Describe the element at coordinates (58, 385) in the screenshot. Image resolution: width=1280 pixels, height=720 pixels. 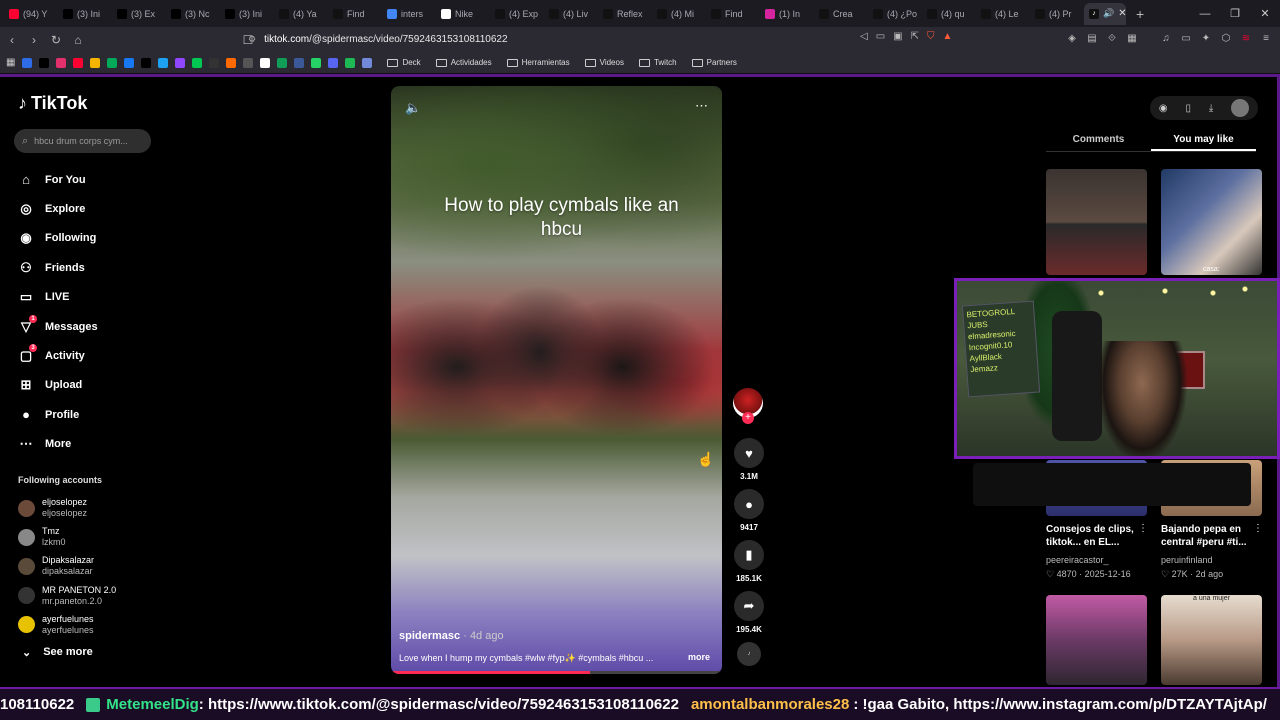
I see `sidebar-item-upload: ⊞ Upload` at that location.